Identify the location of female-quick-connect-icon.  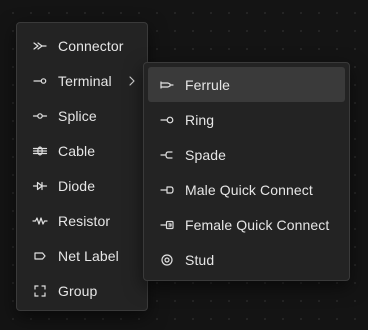
(167, 225).